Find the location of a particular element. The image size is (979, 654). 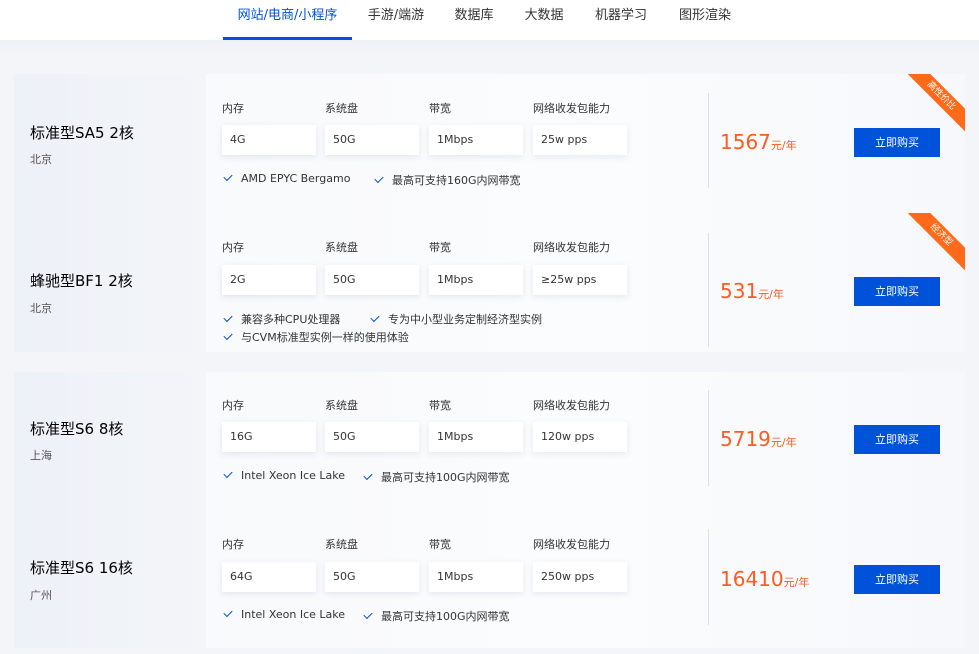

ribbon-badge: 经济型 is located at coordinates (935, 243).